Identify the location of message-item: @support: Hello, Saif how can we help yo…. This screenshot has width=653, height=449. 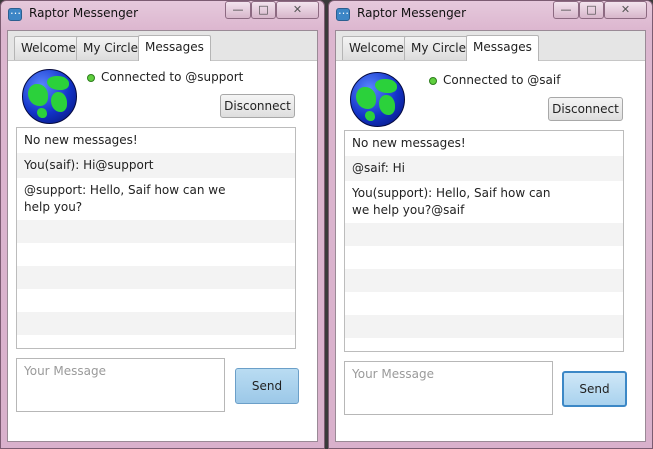
(125, 198).